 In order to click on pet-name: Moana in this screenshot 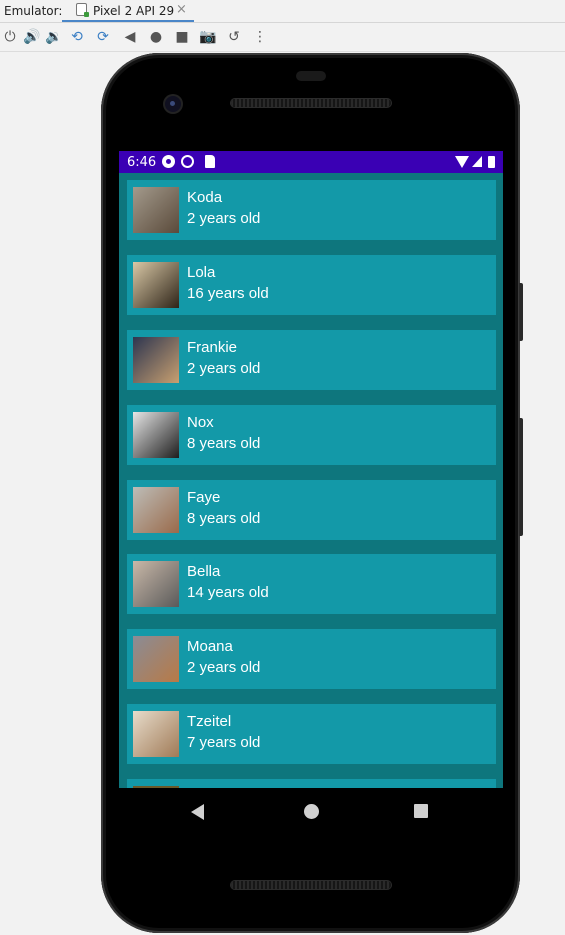, I will do `click(210, 646)`.